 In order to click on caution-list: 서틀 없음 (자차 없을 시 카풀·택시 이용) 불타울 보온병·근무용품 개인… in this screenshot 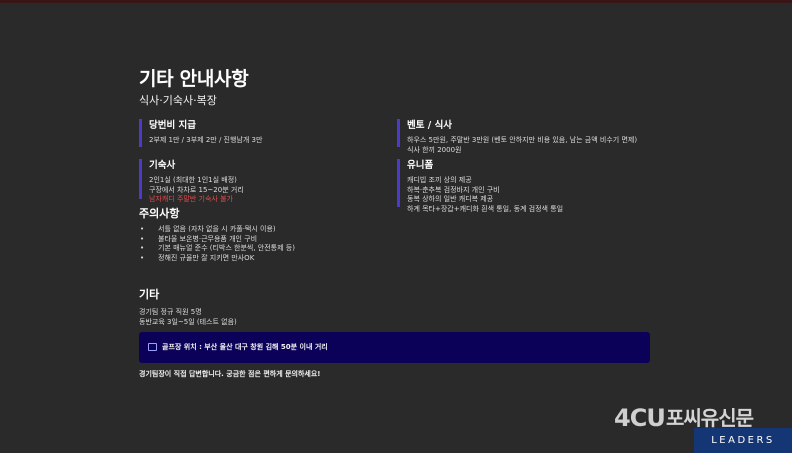, I will do `click(217, 244)`.